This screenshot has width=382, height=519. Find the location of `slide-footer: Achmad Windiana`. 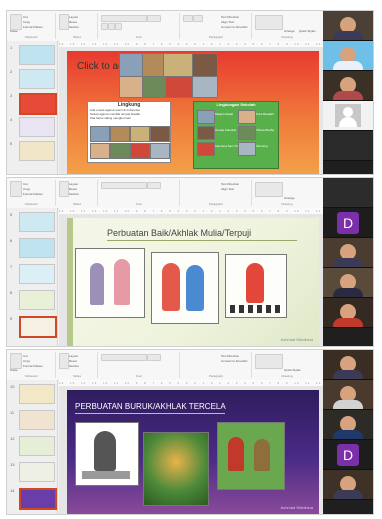

slide-footer: Achmad Windiana is located at coordinates (296, 507).